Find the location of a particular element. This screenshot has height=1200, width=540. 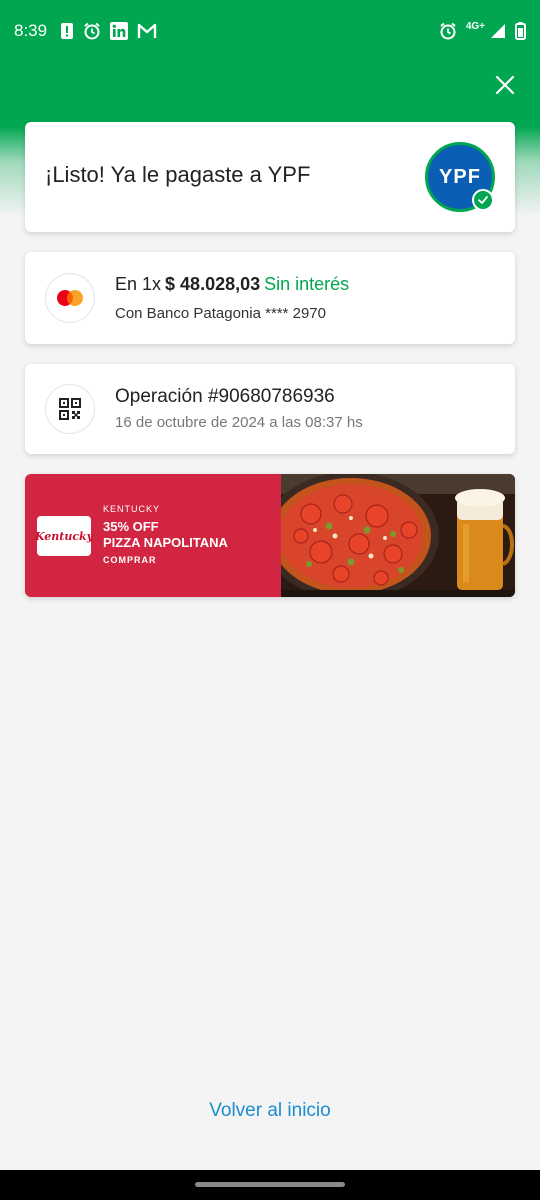

network-type: 4G+ is located at coordinates (475, 26).